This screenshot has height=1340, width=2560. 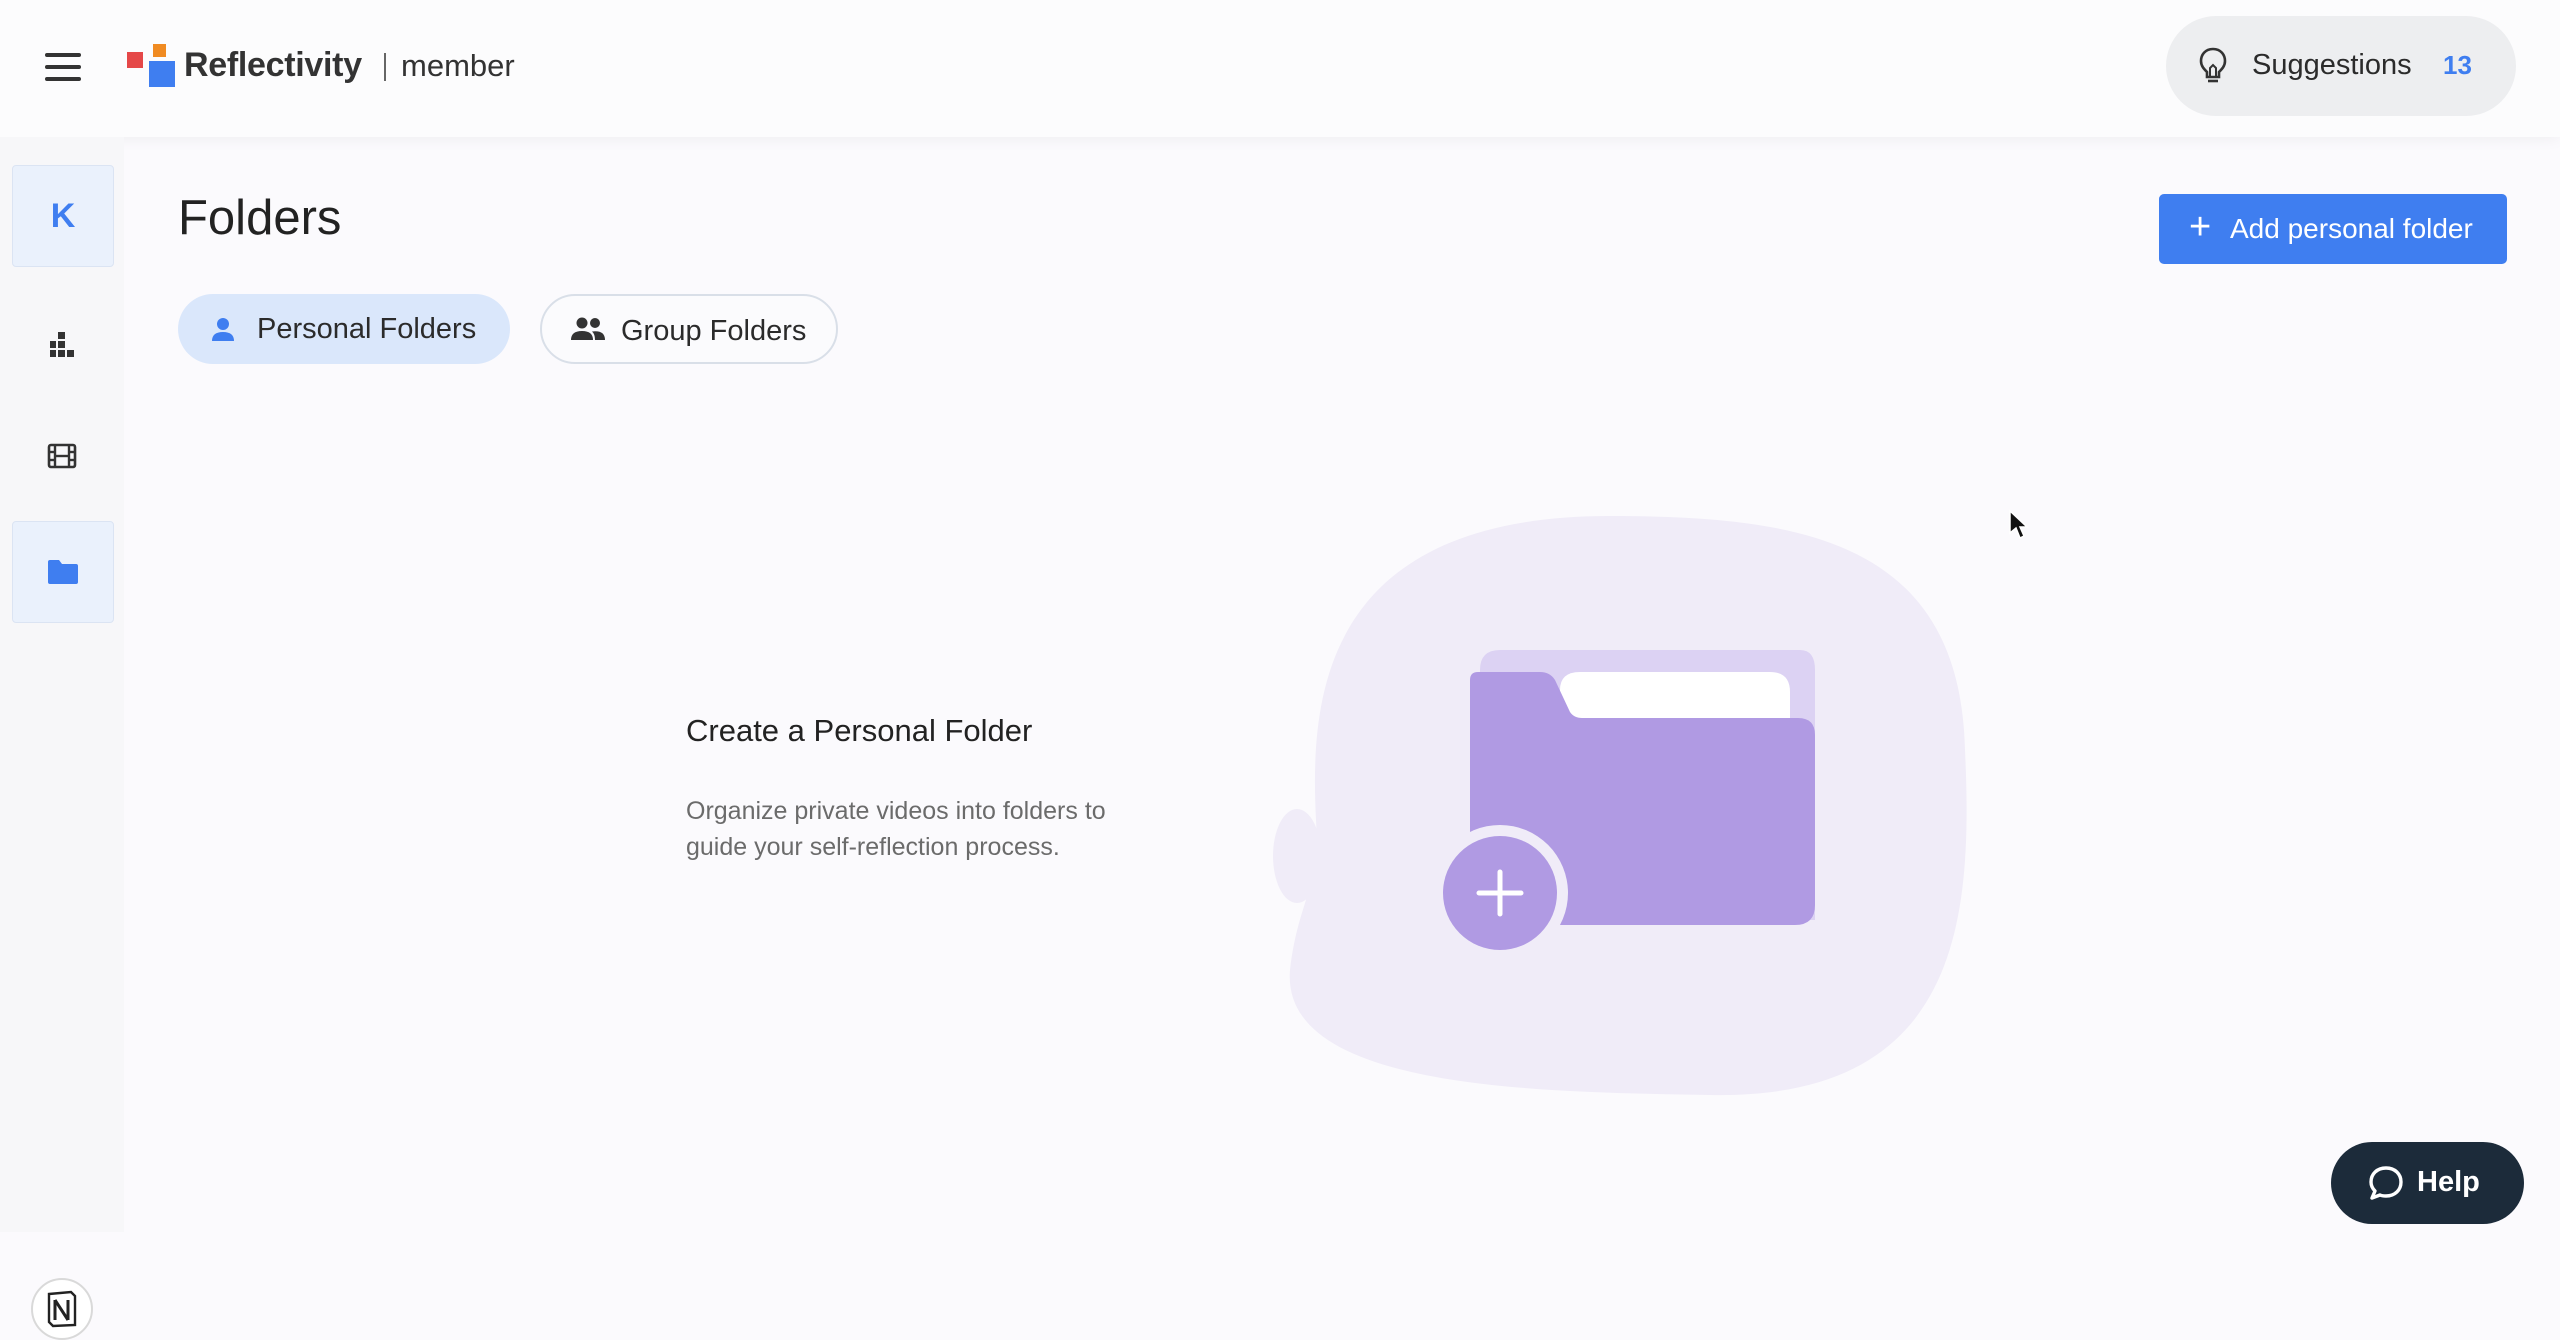 I want to click on suggestions-count-badge: 13, so click(x=2457, y=65).